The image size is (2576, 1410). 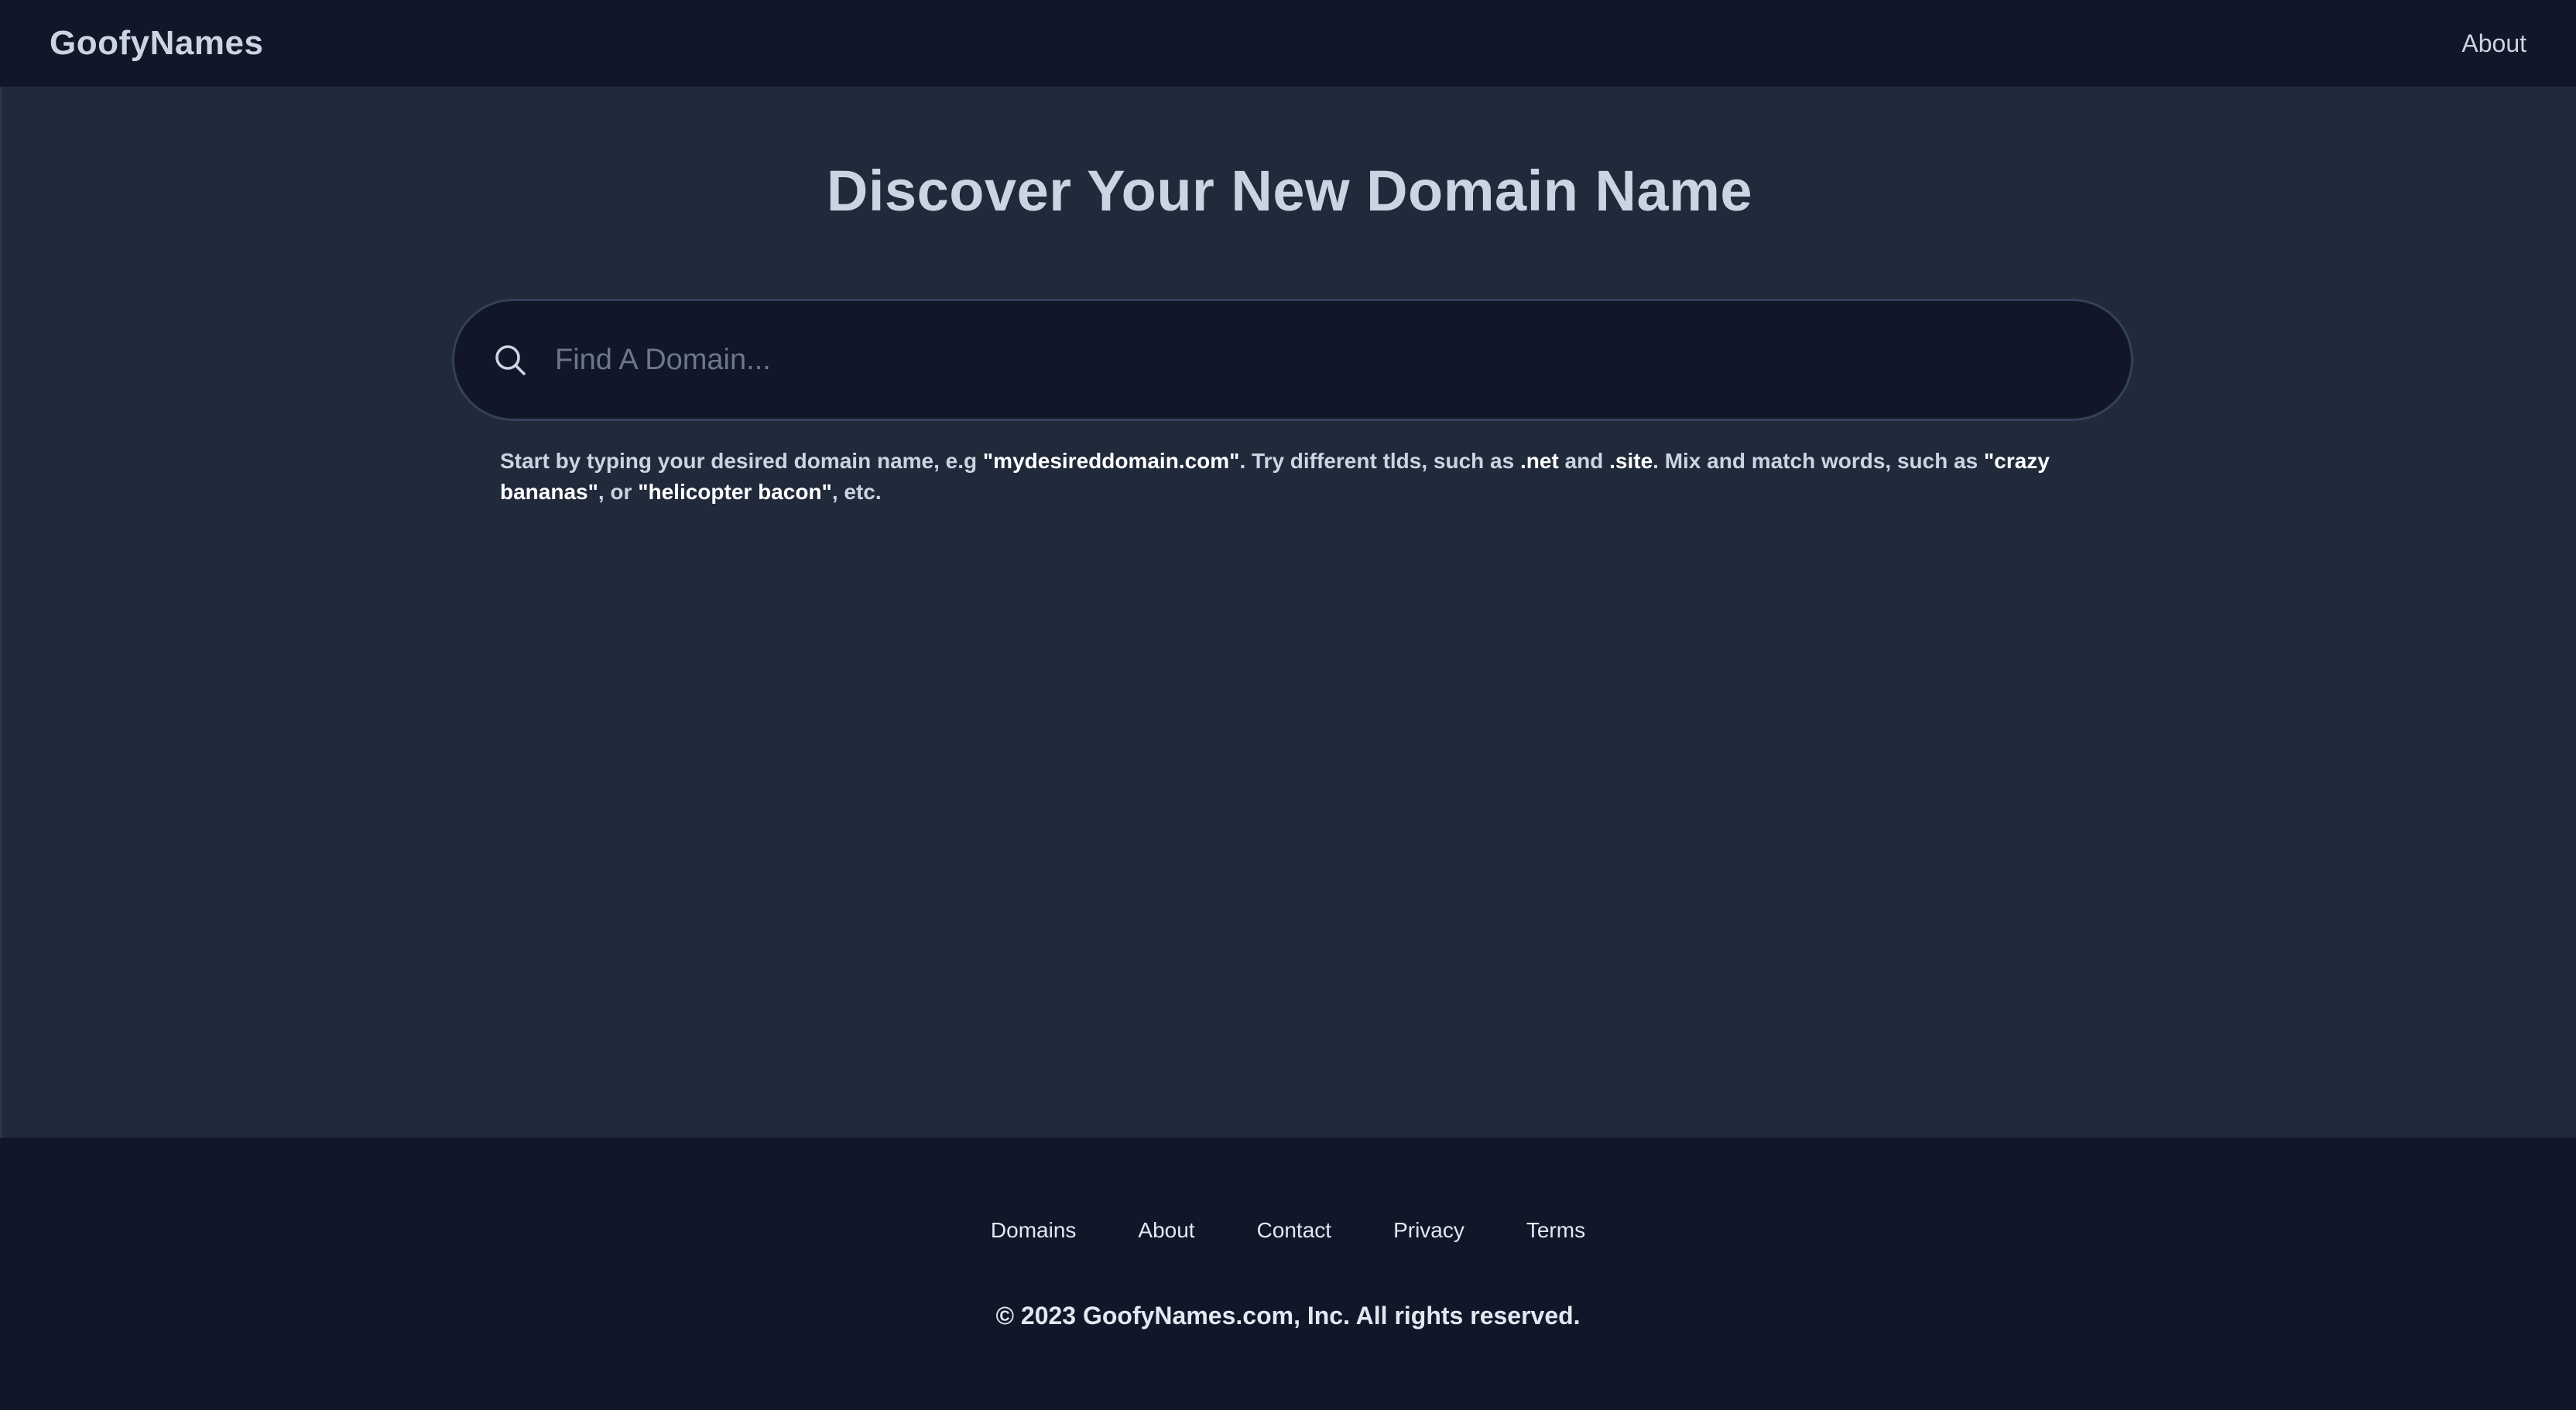 What do you see at coordinates (1539, 461) in the screenshot?
I see `hint-tld-net: .net` at bounding box center [1539, 461].